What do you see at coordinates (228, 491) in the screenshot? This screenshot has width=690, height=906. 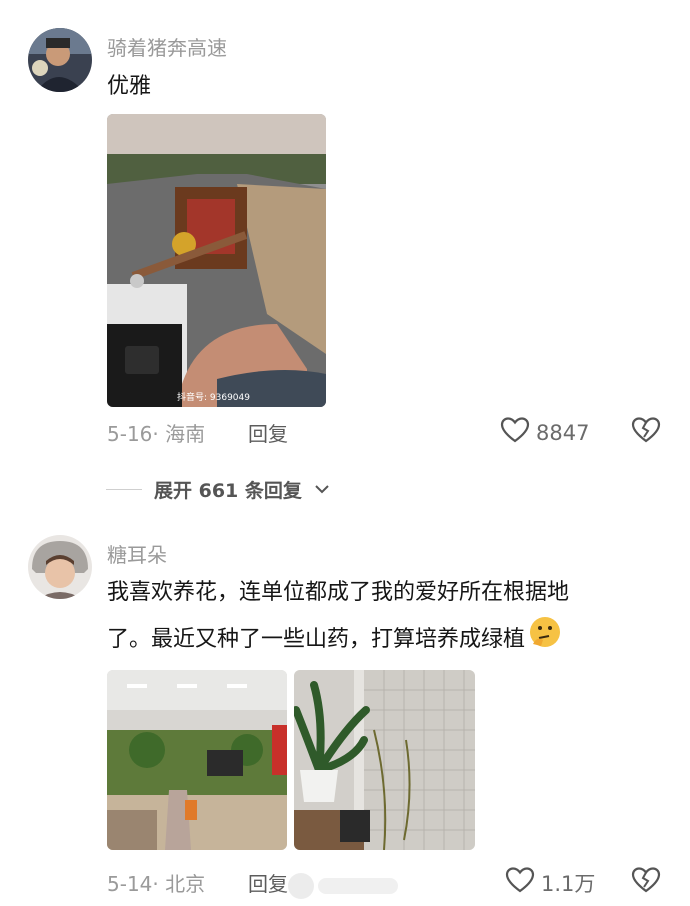 I see `expand-replies-label: 展开 661 条回复` at bounding box center [228, 491].